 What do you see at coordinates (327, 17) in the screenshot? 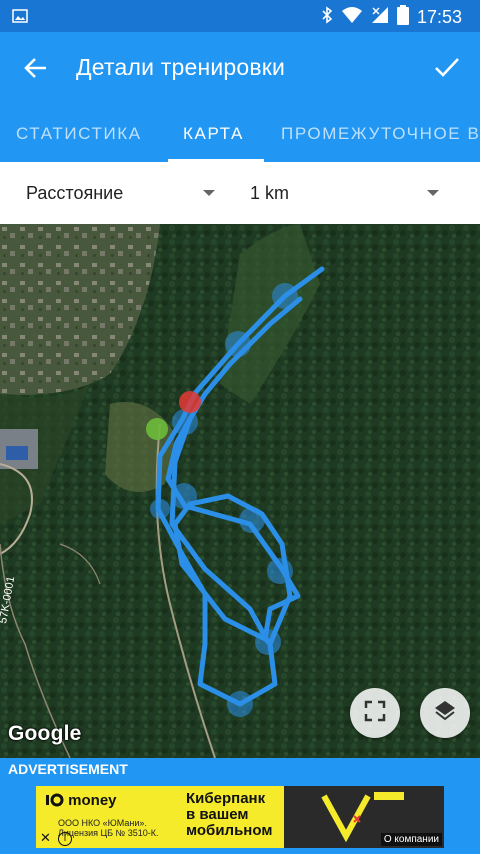
I see `bluetooth-icon` at bounding box center [327, 17].